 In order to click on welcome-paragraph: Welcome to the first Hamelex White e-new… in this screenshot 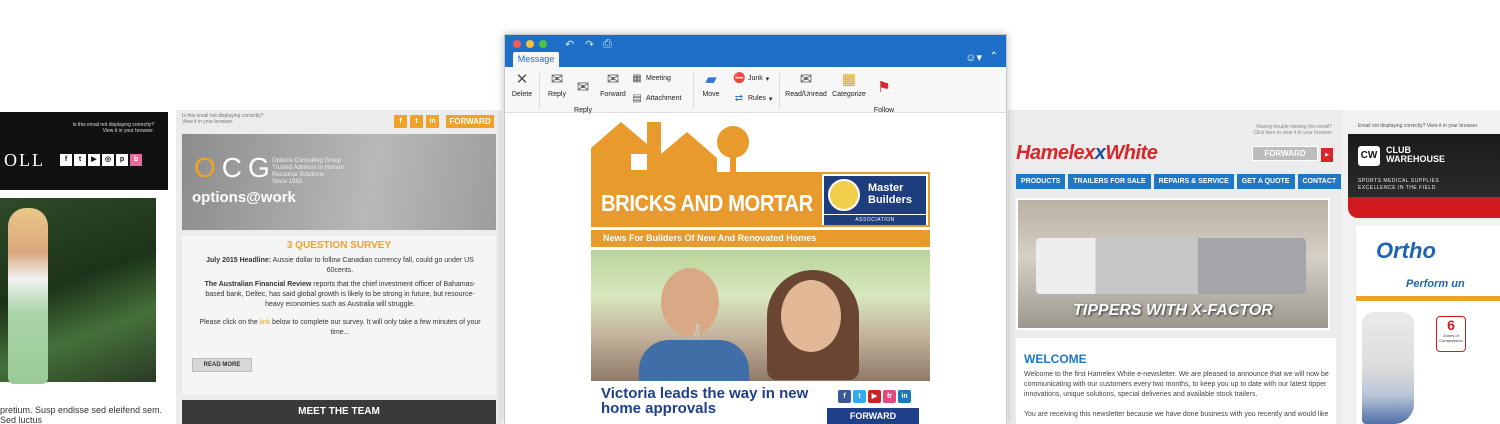, I will do `click(1176, 384)`.